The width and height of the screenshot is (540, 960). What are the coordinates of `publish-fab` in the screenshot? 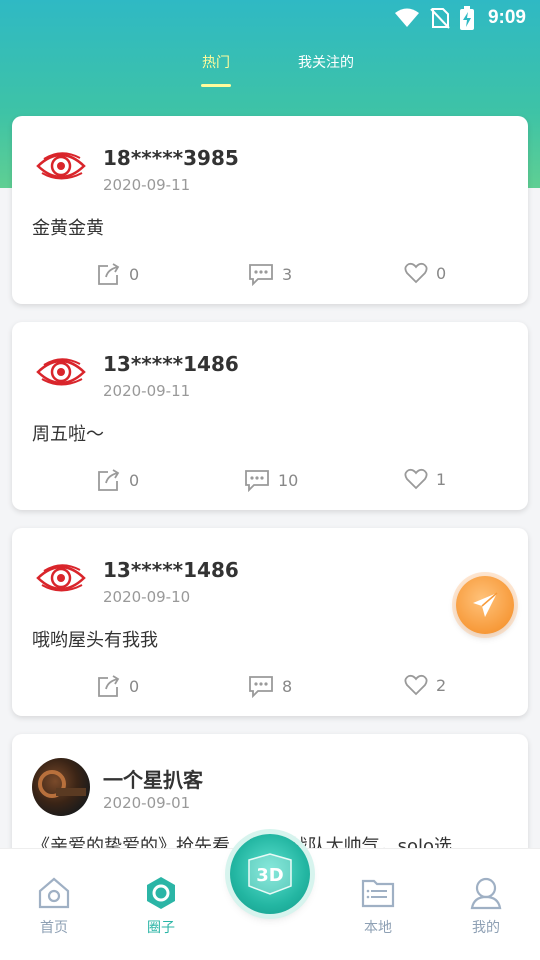 It's located at (485, 605).